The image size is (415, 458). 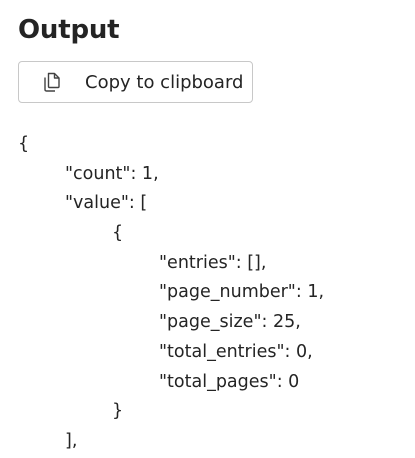 I want to click on copy-button-label: Copy to clipboard, so click(x=164, y=82).